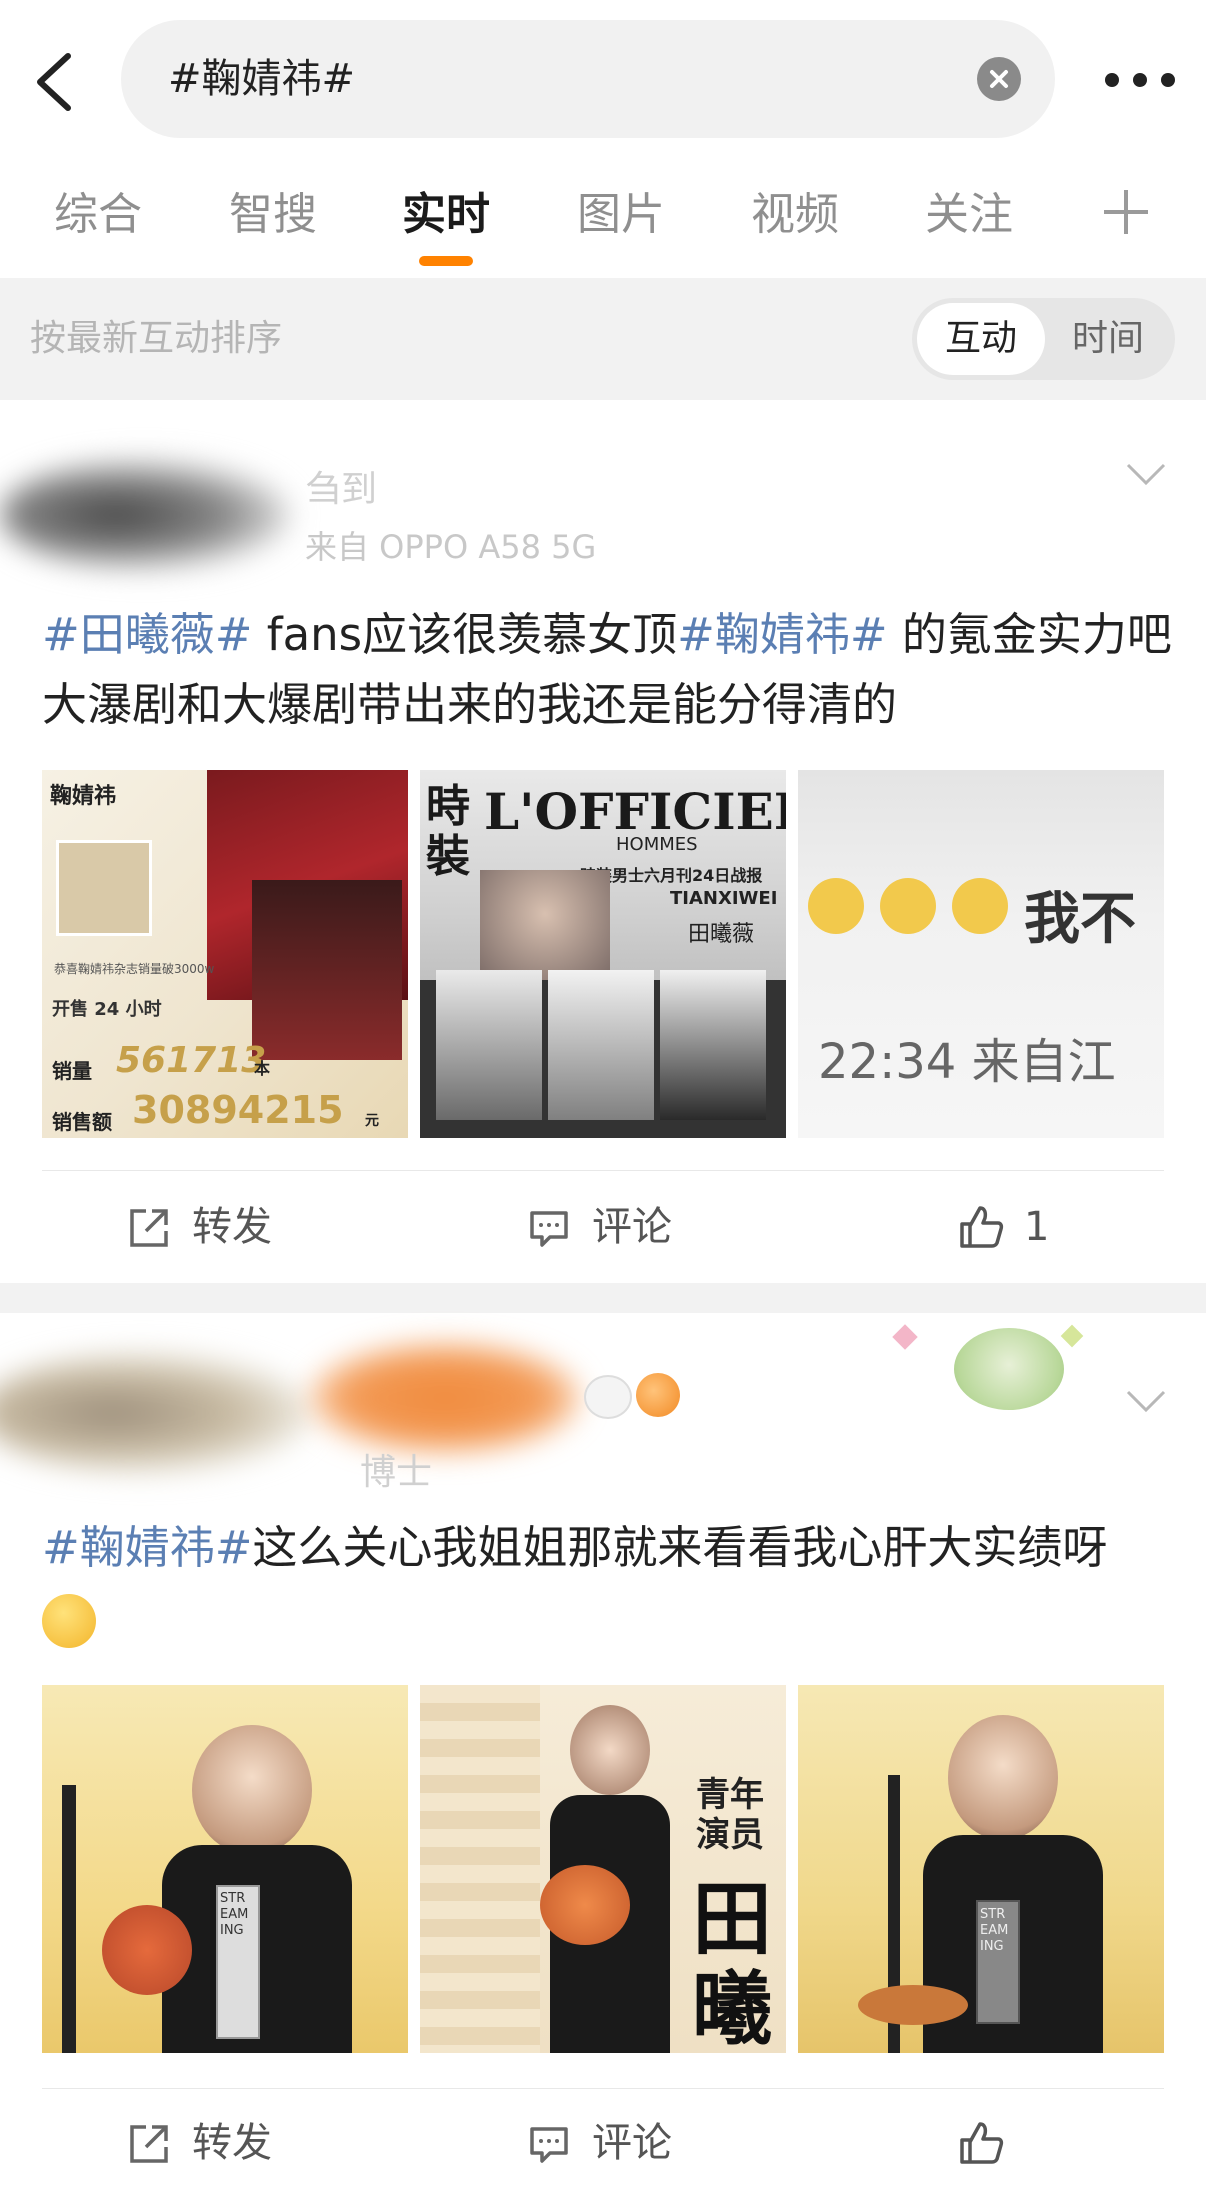 This screenshot has width=1206, height=2193. What do you see at coordinates (446, 261) in the screenshot?
I see `active-tab-indicator` at bounding box center [446, 261].